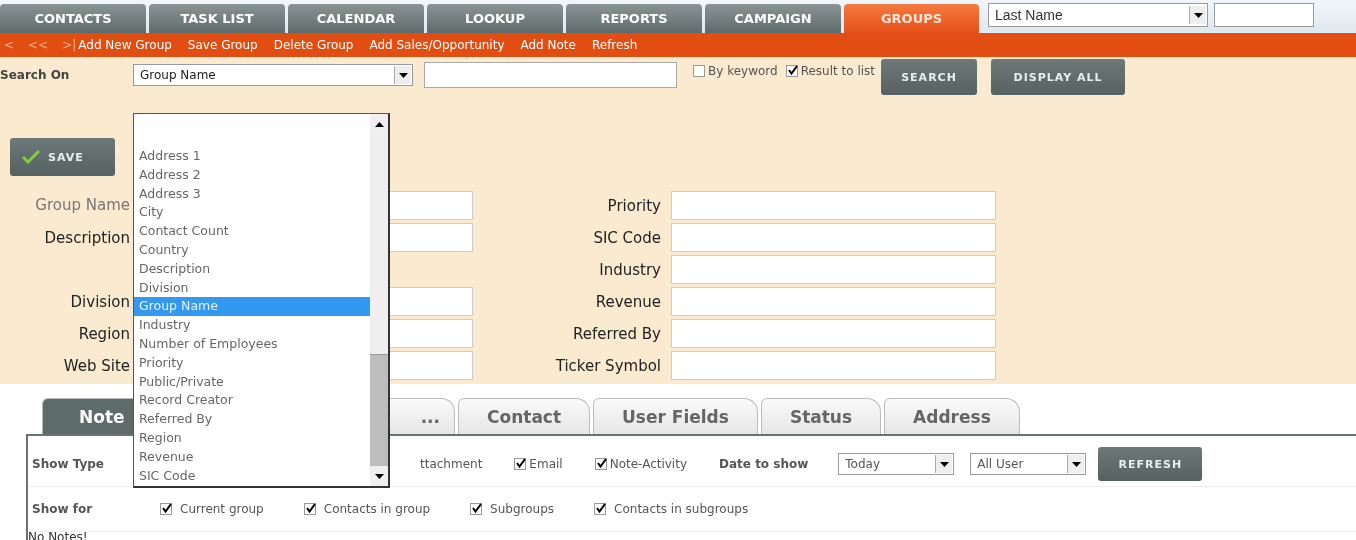 The width and height of the screenshot is (1356, 540). Describe the element at coordinates (252, 307) in the screenshot. I see `dropdown-option: Group Name` at that location.